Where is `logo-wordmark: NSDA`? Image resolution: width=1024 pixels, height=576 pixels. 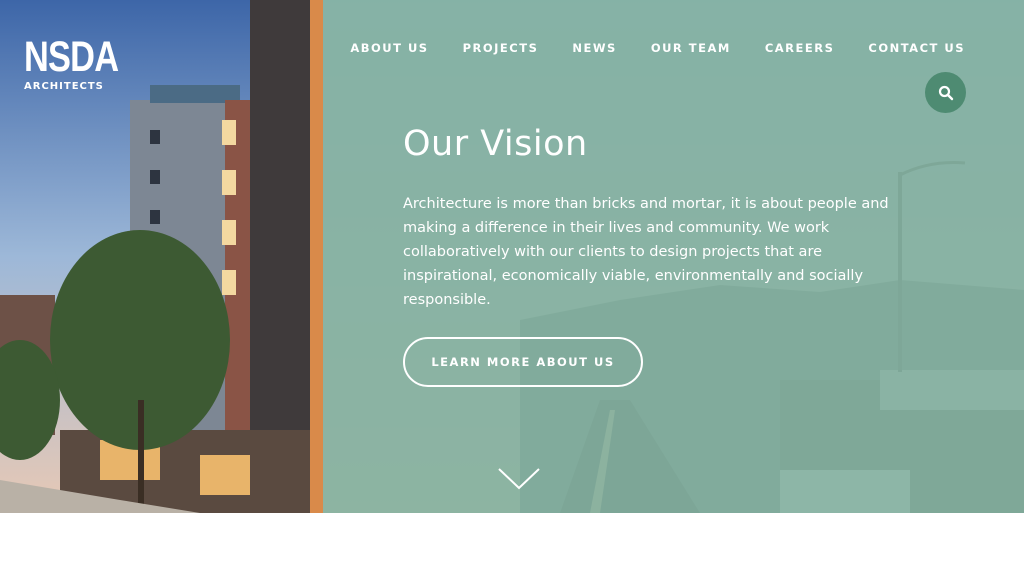
logo-wordmark: NSDA is located at coordinates (71, 57).